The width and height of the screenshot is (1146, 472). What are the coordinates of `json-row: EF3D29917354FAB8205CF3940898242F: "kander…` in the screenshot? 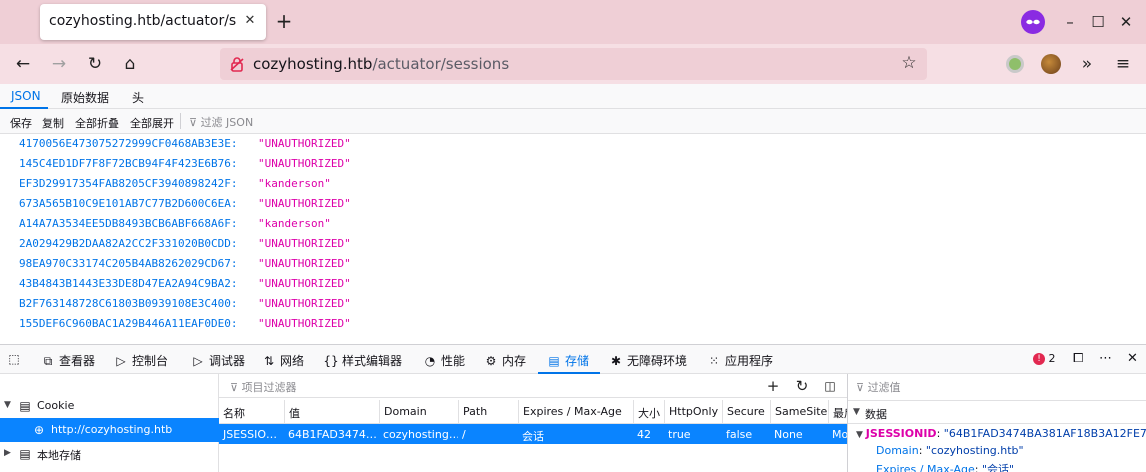 It's located at (573, 184).